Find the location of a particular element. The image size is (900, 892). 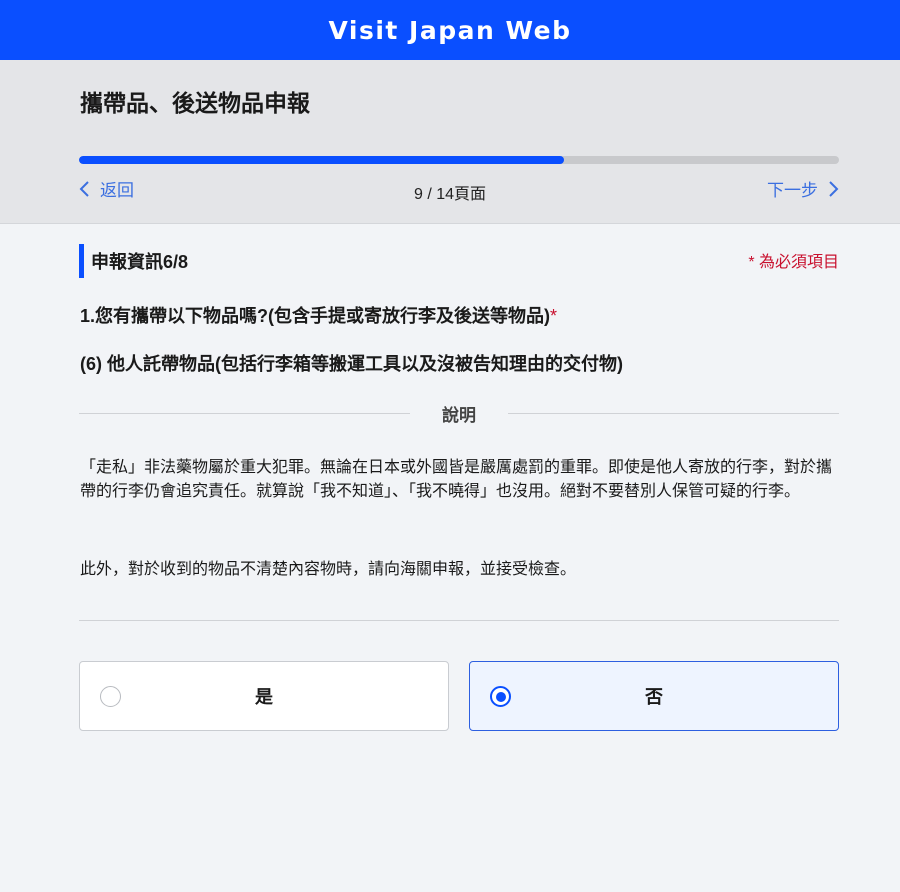

radio-dot is located at coordinates (500, 696).